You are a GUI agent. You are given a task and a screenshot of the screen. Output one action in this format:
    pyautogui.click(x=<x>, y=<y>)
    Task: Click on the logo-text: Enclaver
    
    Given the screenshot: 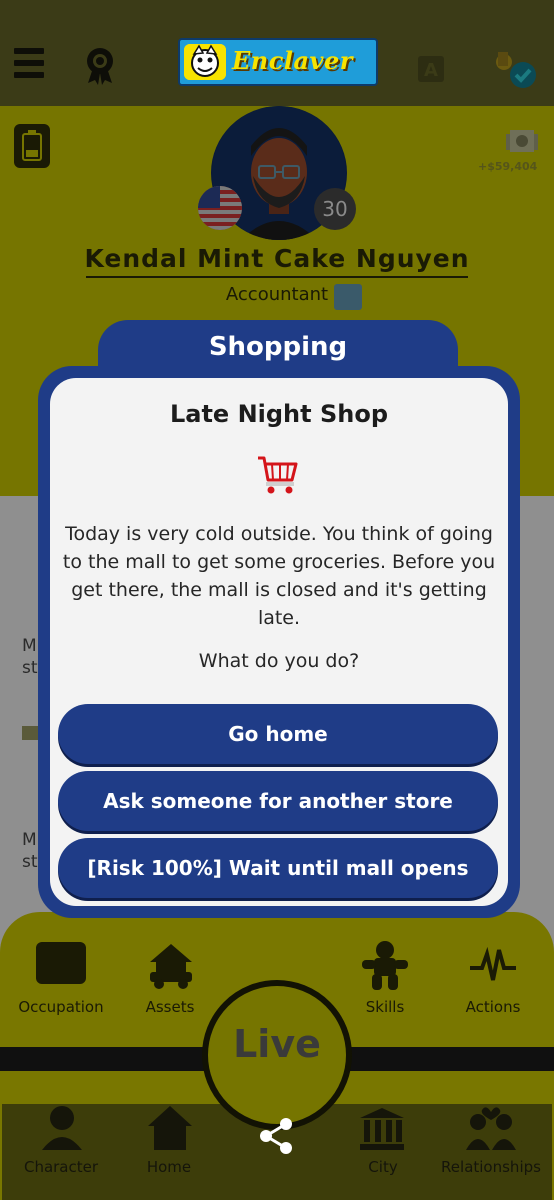 What is the action you would take?
    pyautogui.click(x=292, y=60)
    